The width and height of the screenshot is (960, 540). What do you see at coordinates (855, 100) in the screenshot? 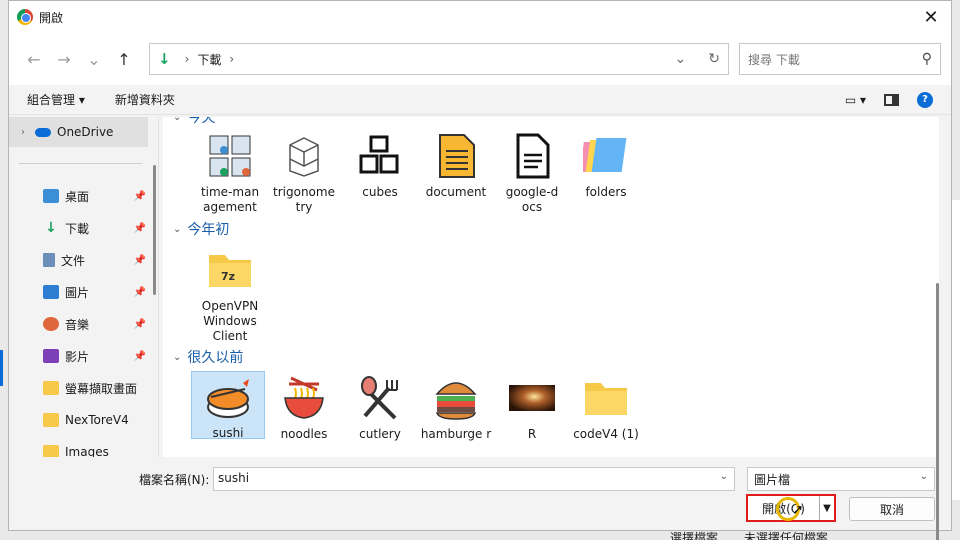
I see `view-options-button: ▭ ▾` at bounding box center [855, 100].